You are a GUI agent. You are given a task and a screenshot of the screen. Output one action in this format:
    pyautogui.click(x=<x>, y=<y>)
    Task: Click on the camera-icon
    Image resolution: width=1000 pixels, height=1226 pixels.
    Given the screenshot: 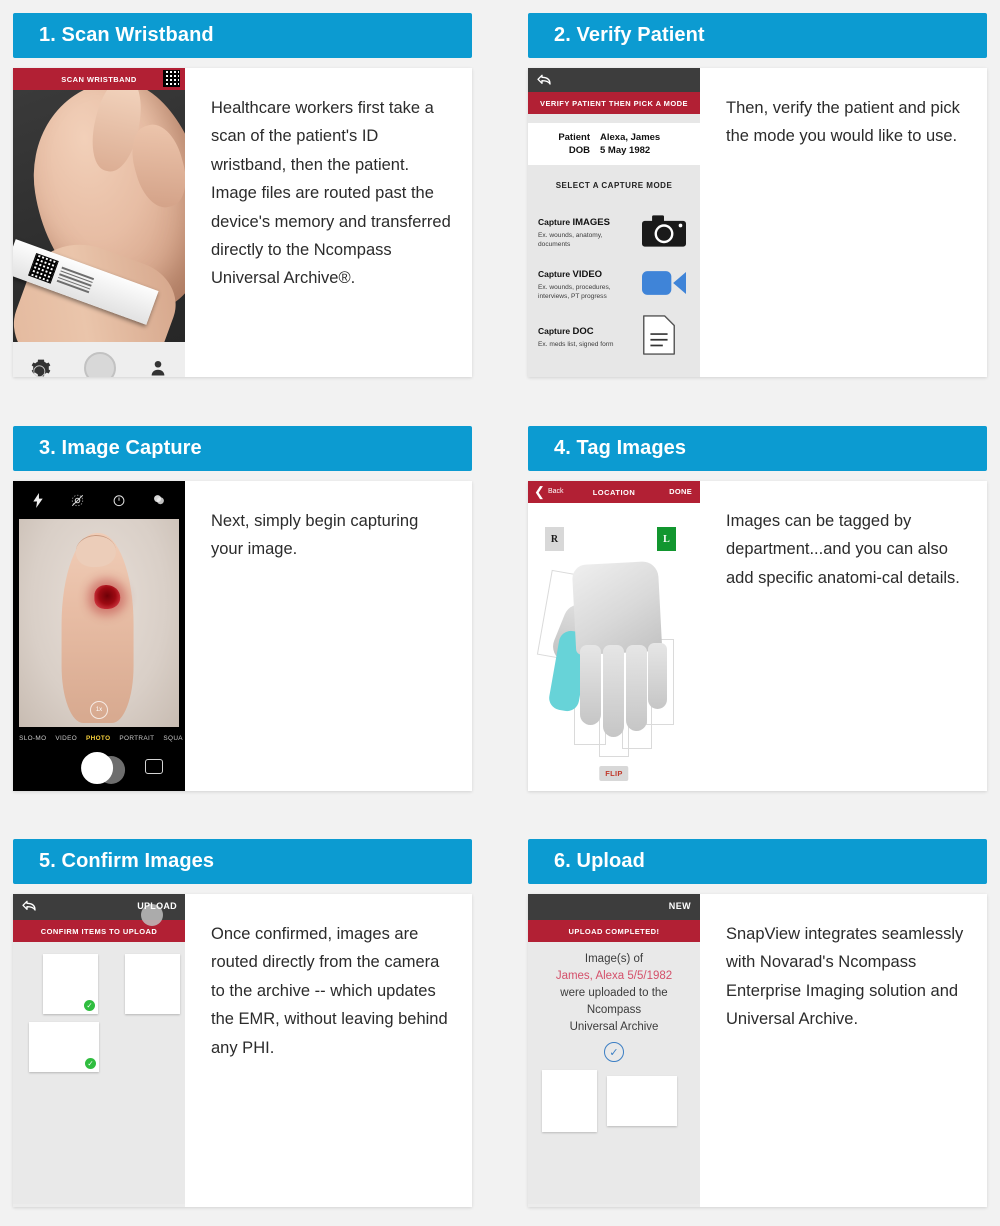 What is the action you would take?
    pyautogui.click(x=666, y=231)
    